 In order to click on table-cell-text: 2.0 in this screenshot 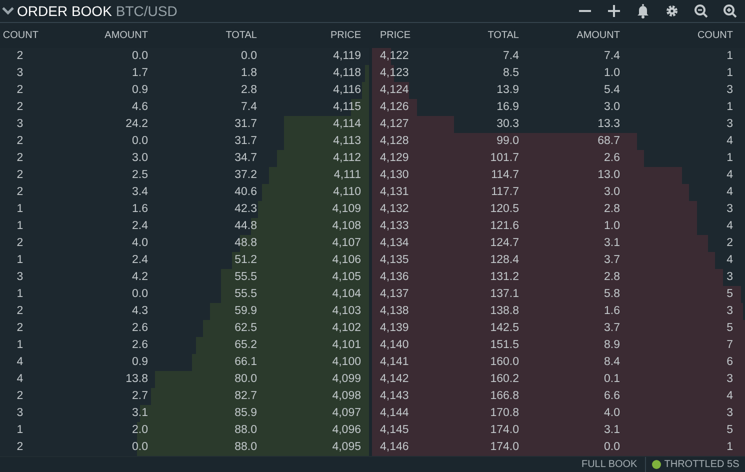, I will do `click(139, 430)`.